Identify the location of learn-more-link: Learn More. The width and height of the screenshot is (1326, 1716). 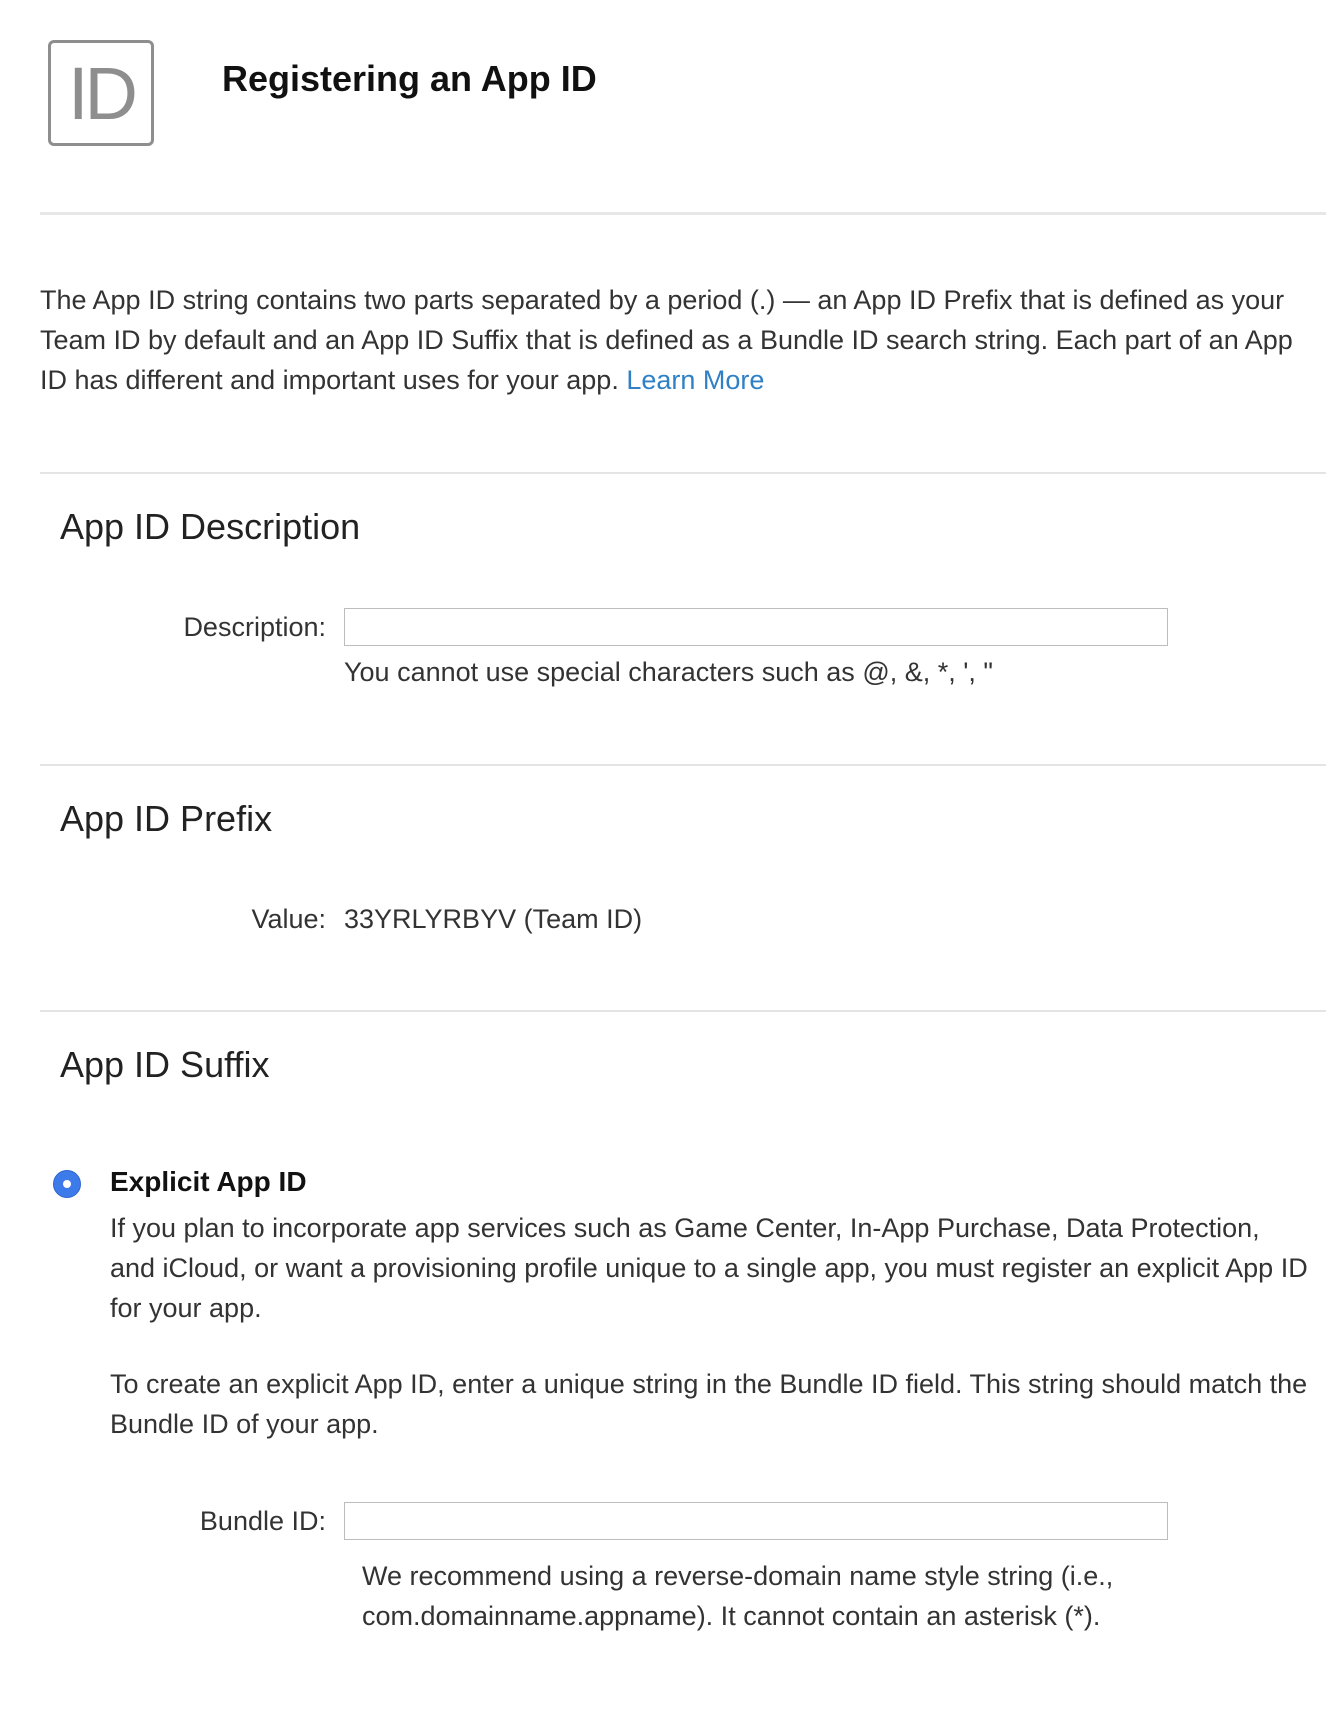
(695, 380).